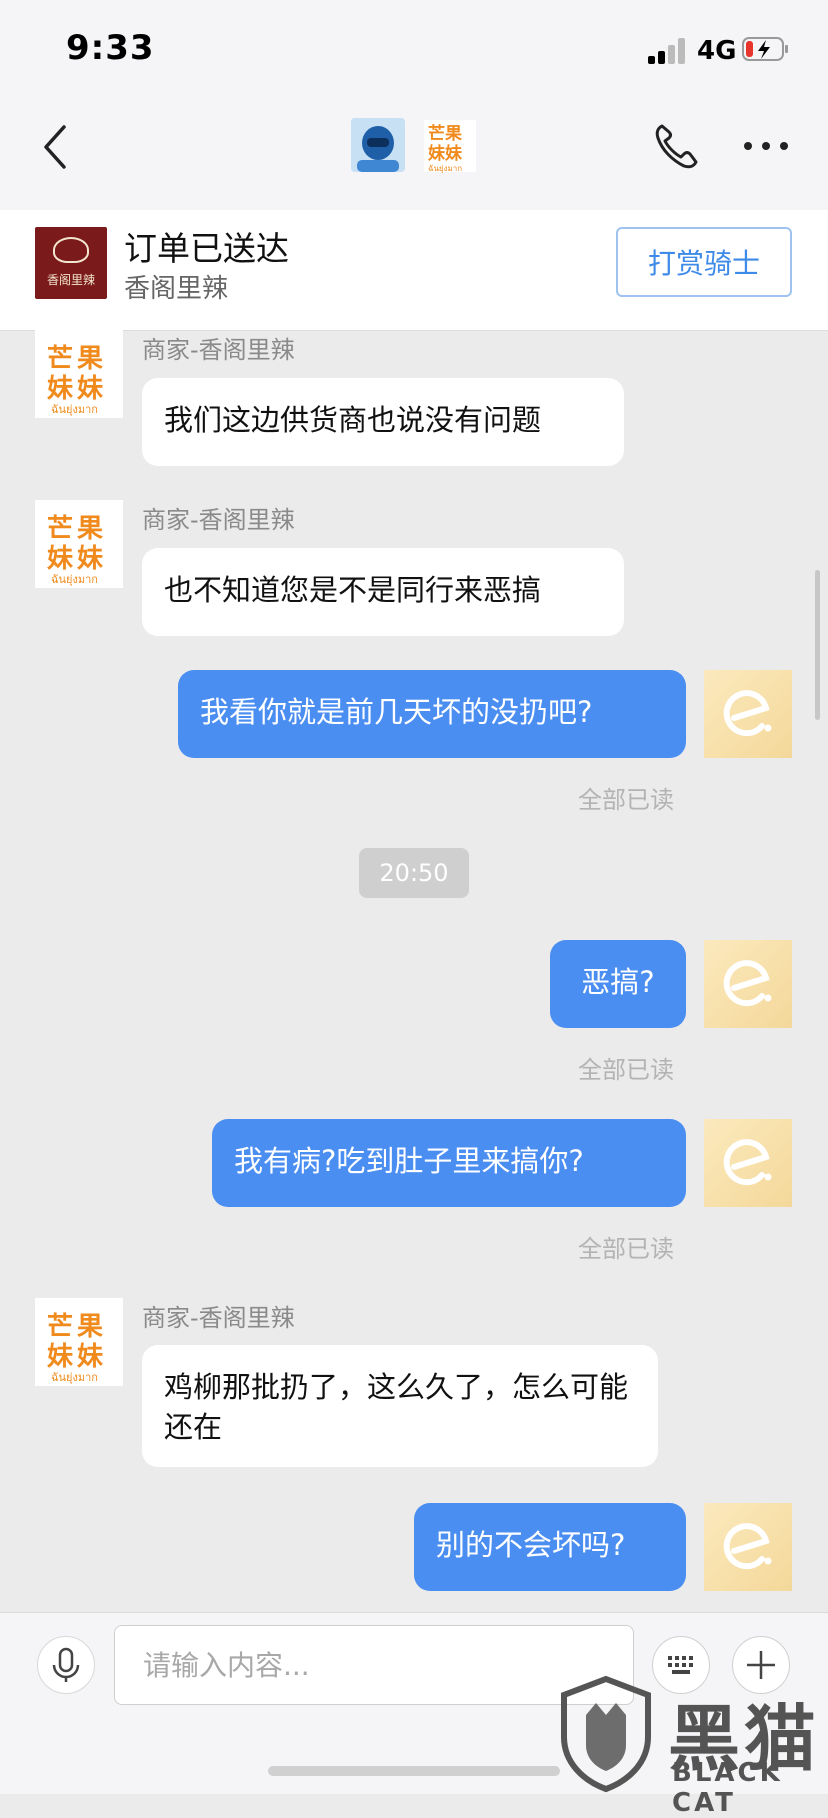  What do you see at coordinates (414, 1771) in the screenshot?
I see `home-indicator` at bounding box center [414, 1771].